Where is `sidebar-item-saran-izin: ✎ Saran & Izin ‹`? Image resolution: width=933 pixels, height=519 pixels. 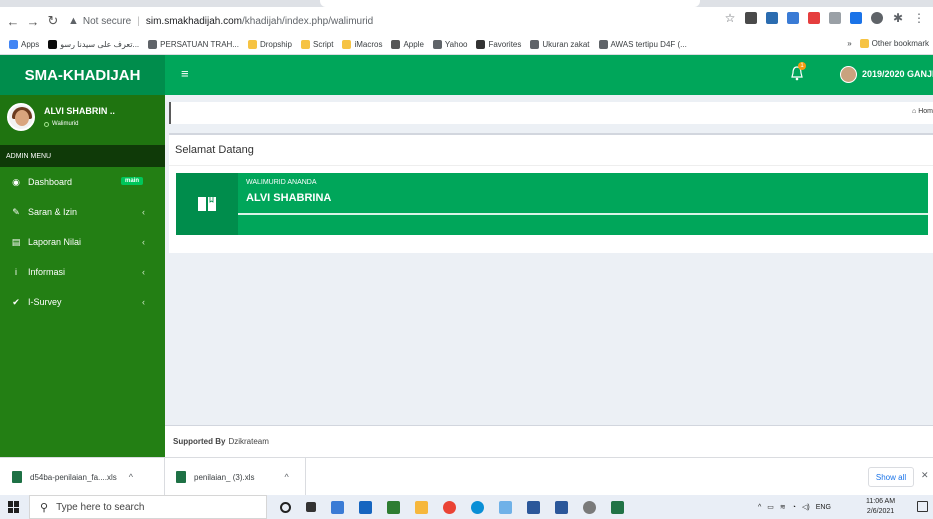 sidebar-item-saran-izin: ✎ Saran & Izin ‹ is located at coordinates (82, 212).